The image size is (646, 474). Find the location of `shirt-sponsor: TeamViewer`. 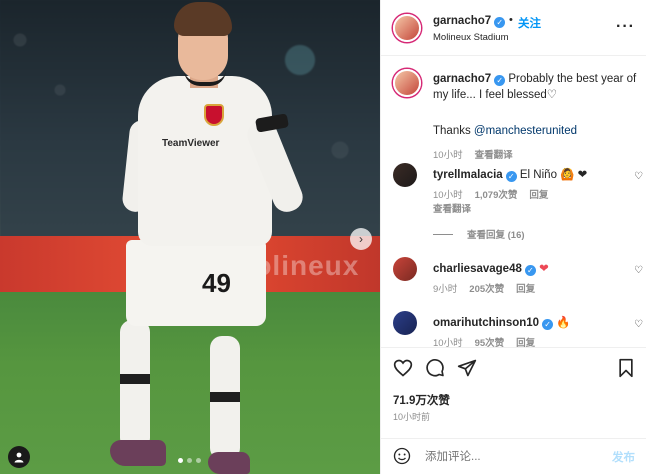

shirt-sponsor: TeamViewer is located at coordinates (191, 143).